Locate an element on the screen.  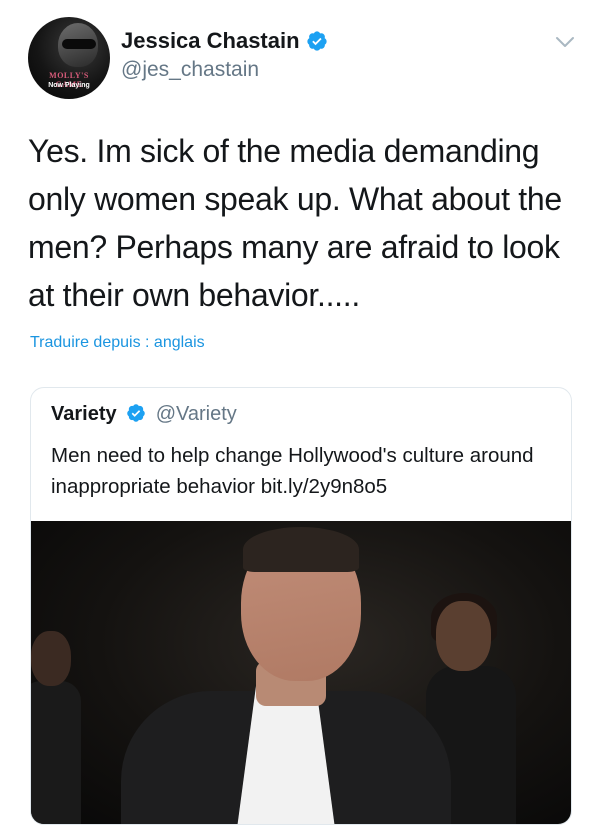
quoted-tweet-header: Variety @Variety is located at coordinates (144, 414).